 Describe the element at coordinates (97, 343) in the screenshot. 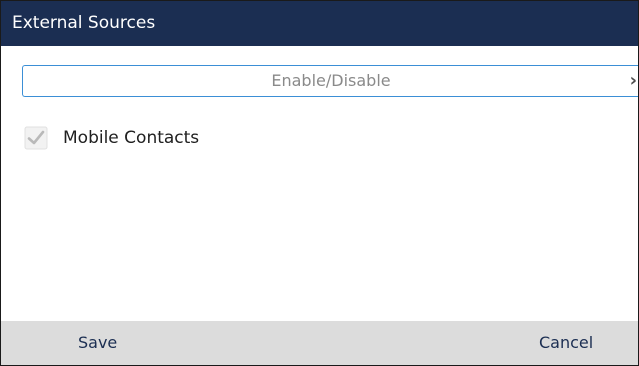

I see `save-button: Save` at that location.